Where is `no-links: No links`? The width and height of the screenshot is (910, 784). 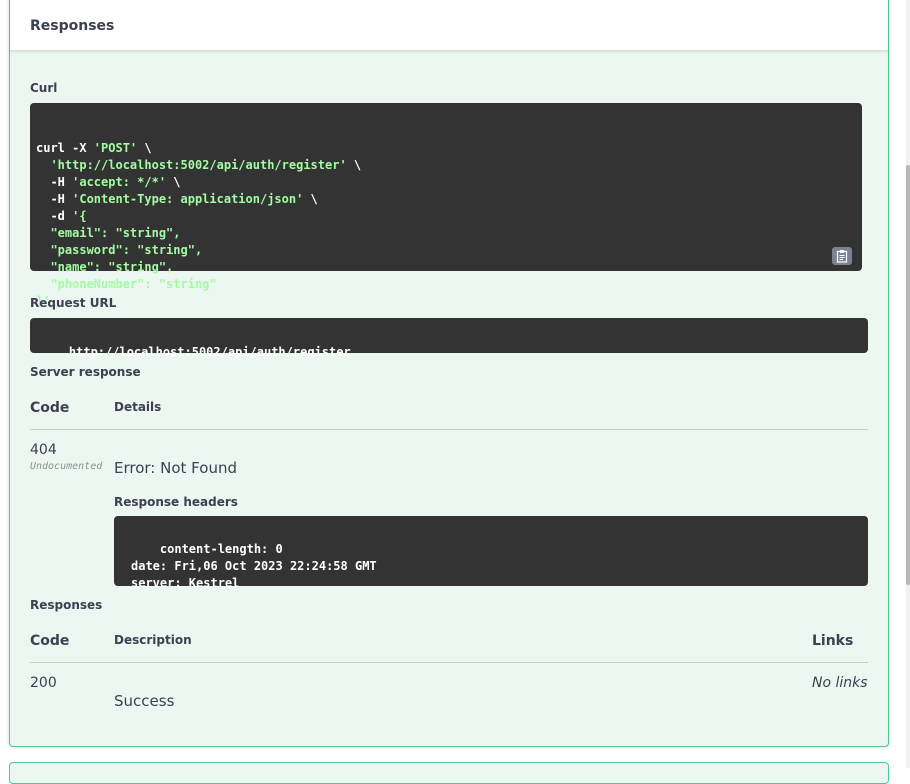
no-links: No links is located at coordinates (840, 683).